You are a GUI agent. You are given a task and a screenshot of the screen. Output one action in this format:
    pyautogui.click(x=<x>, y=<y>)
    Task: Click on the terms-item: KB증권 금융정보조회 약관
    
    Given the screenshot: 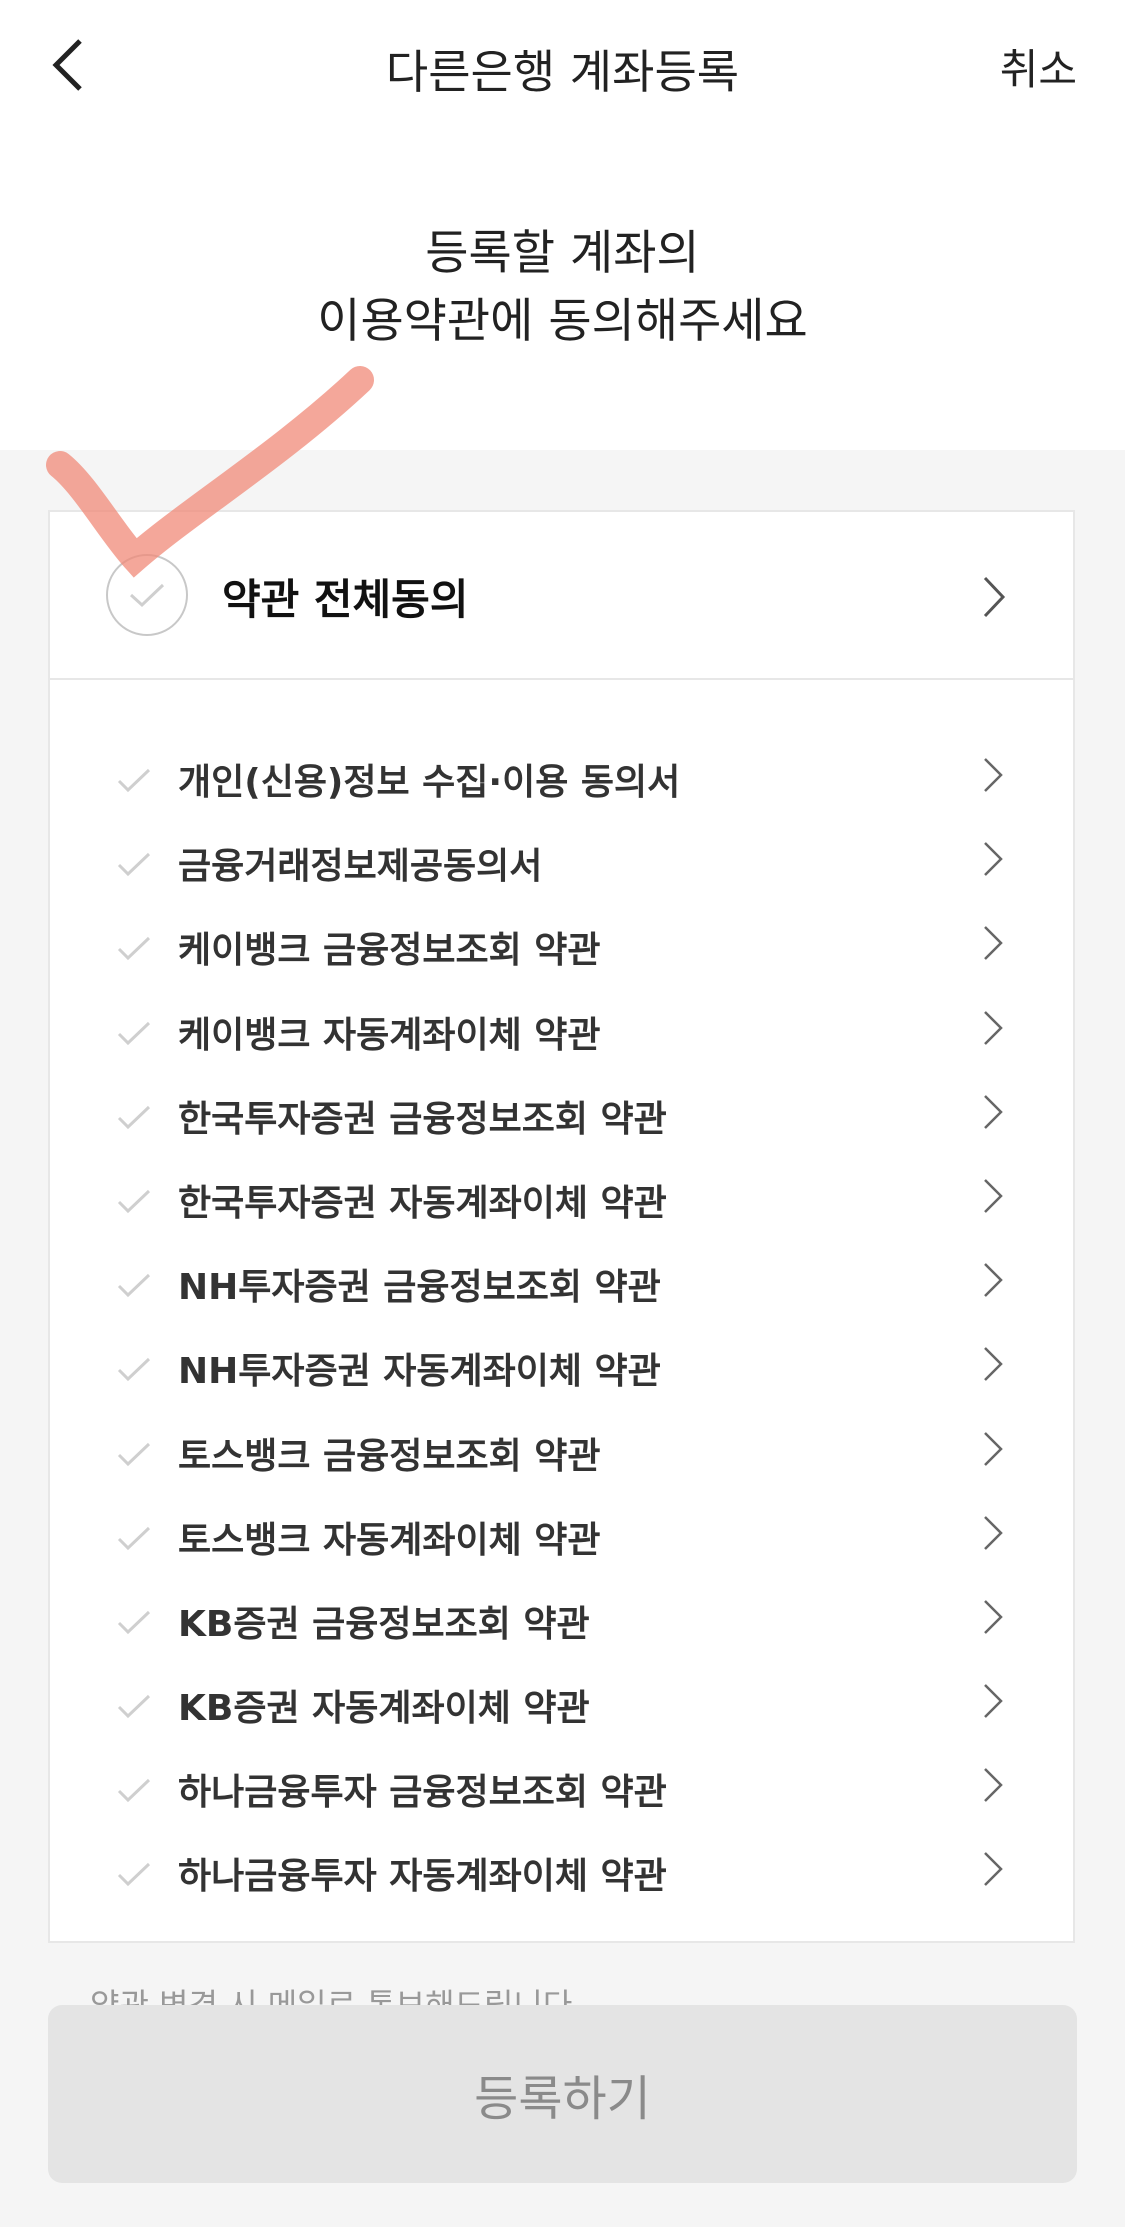 What is the action you would take?
    pyautogui.click(x=561, y=1621)
    